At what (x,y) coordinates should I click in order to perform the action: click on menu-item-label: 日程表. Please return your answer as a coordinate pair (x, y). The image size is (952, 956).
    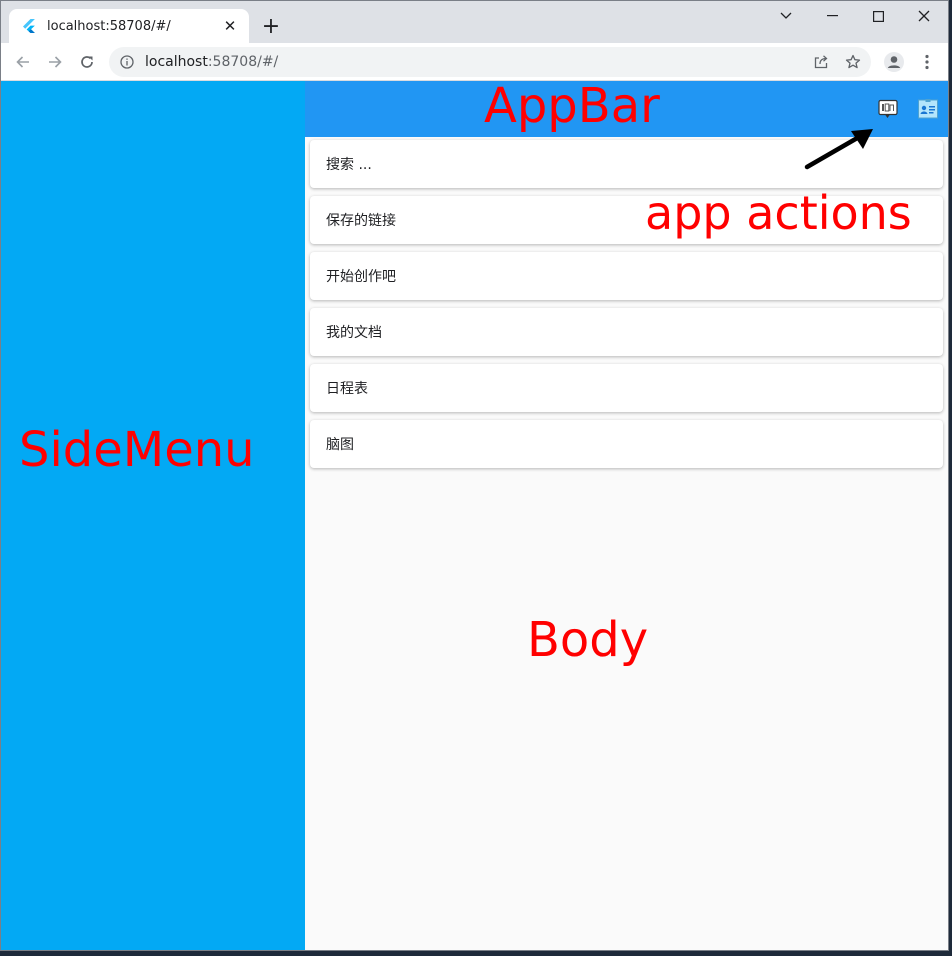
    Looking at the image, I should click on (347, 389).